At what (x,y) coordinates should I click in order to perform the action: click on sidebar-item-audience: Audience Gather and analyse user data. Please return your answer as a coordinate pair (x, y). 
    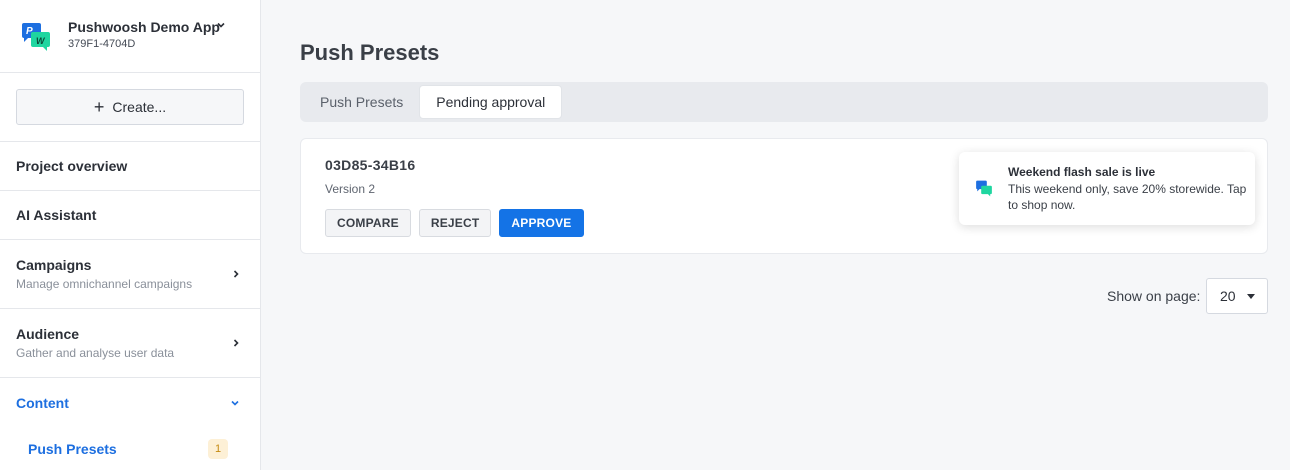
    Looking at the image, I should click on (130, 343).